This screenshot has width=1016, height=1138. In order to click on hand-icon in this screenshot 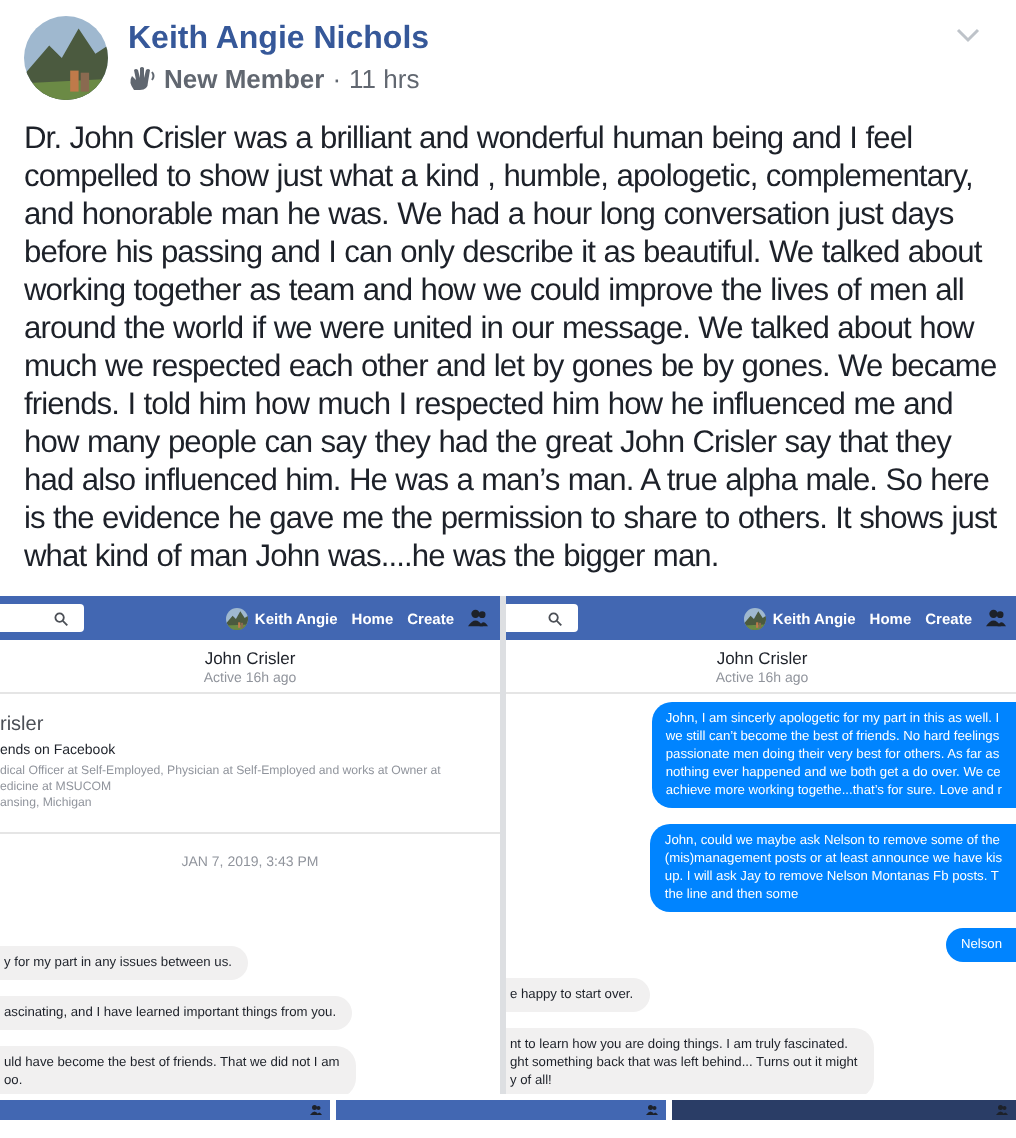, I will do `click(142, 79)`.